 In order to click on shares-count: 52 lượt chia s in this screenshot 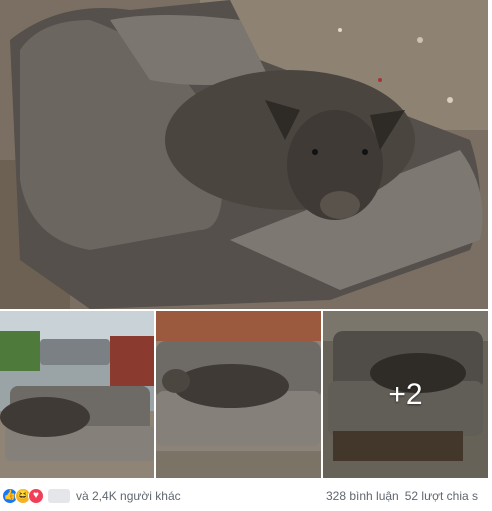, I will do `click(441, 496)`.